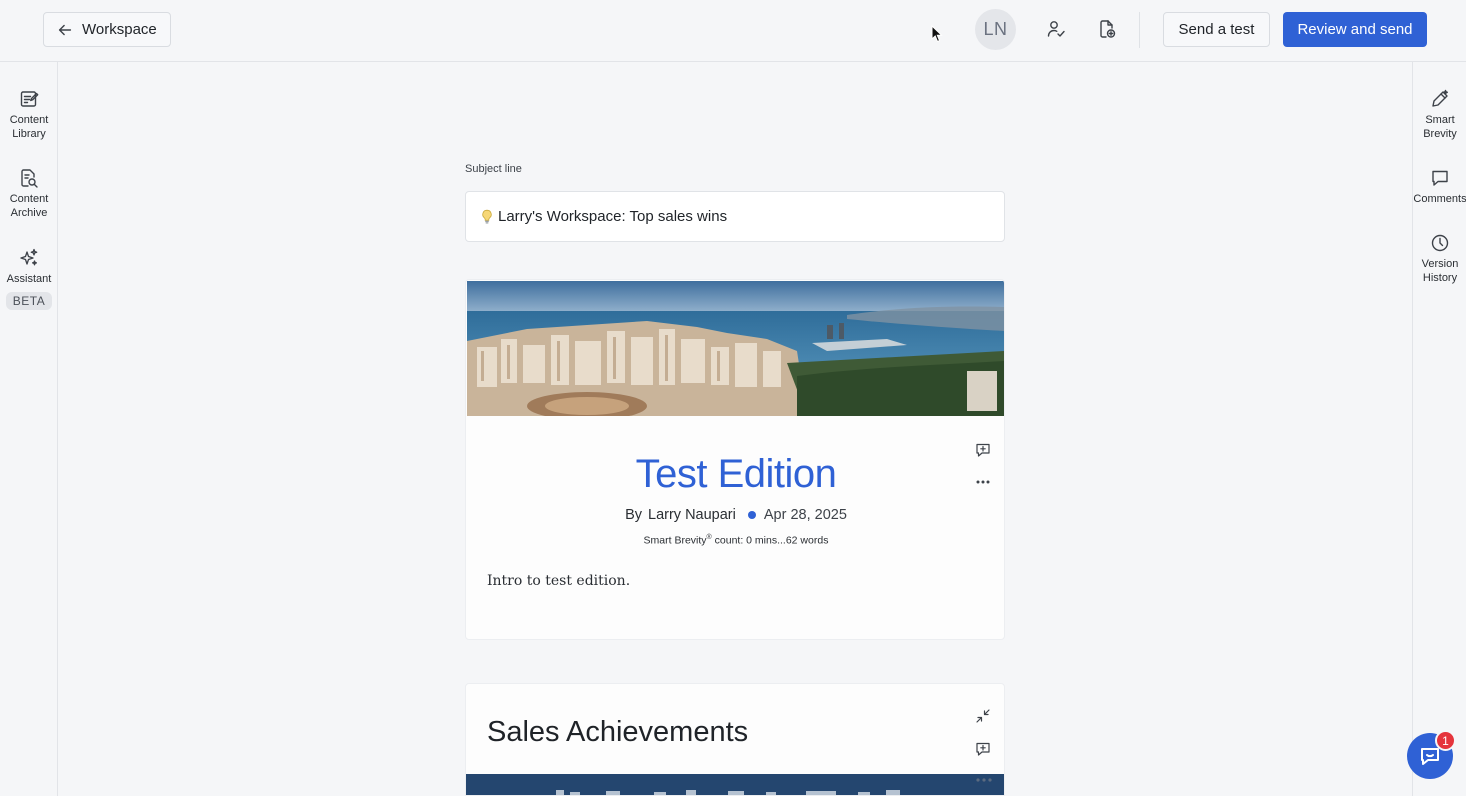 This screenshot has height=796, width=1466. Describe the element at coordinates (1139, 30) in the screenshot. I see `toolbar-divider` at that location.